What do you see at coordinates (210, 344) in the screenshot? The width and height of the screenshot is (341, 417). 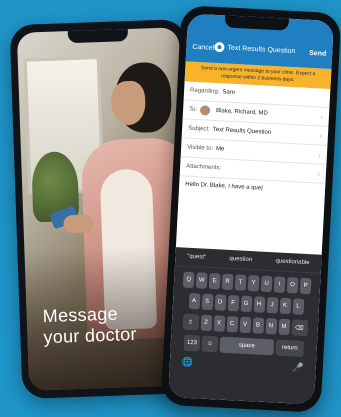 I see `emoji-key-icon: ☺` at bounding box center [210, 344].